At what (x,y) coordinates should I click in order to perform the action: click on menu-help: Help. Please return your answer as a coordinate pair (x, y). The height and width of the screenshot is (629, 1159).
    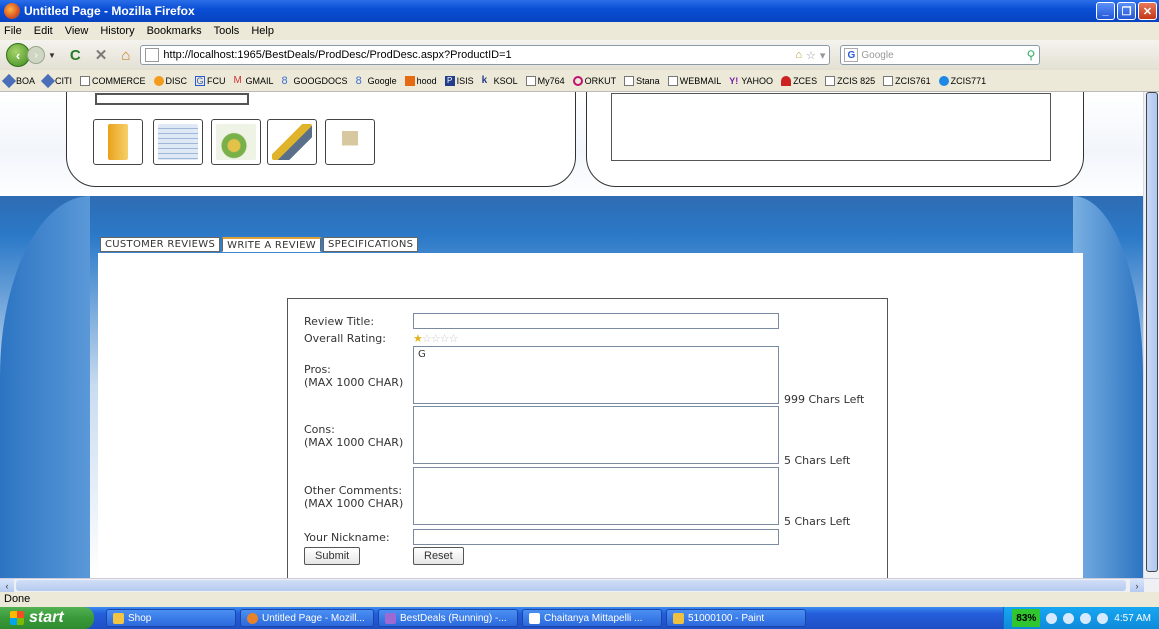
    Looking at the image, I should click on (262, 31).